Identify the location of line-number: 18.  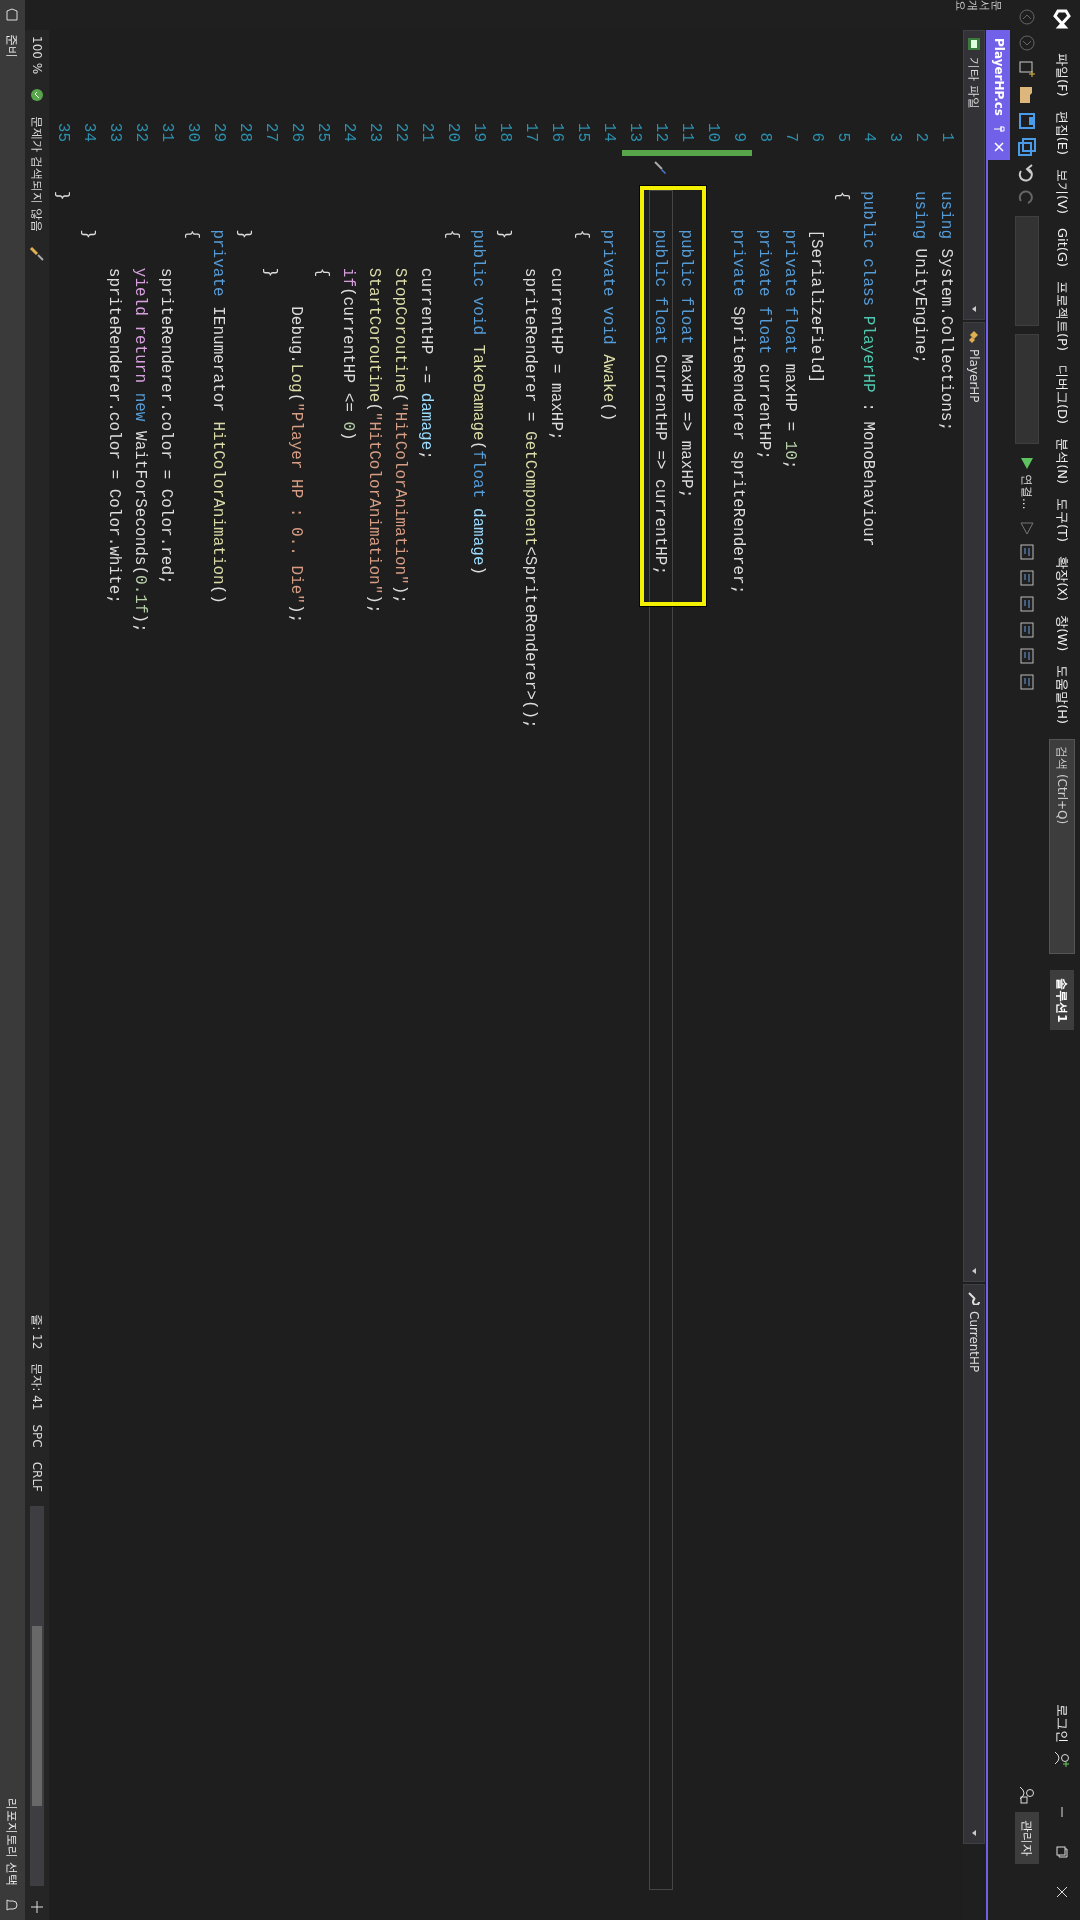
(505, 132).